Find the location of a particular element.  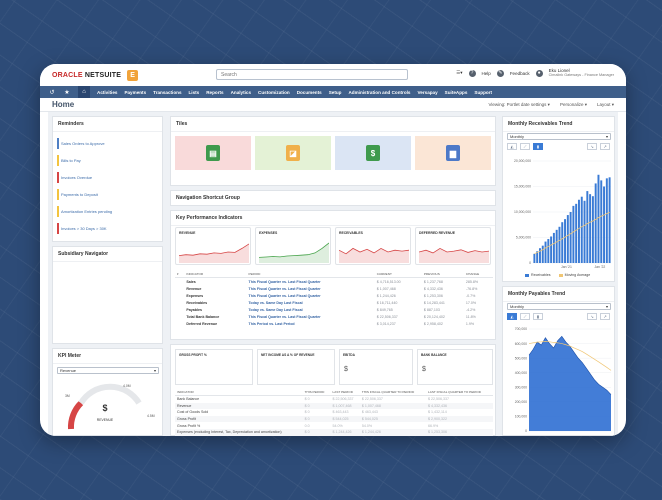

reminder-item: Amortization Entries pending is located at coordinates (107, 211).